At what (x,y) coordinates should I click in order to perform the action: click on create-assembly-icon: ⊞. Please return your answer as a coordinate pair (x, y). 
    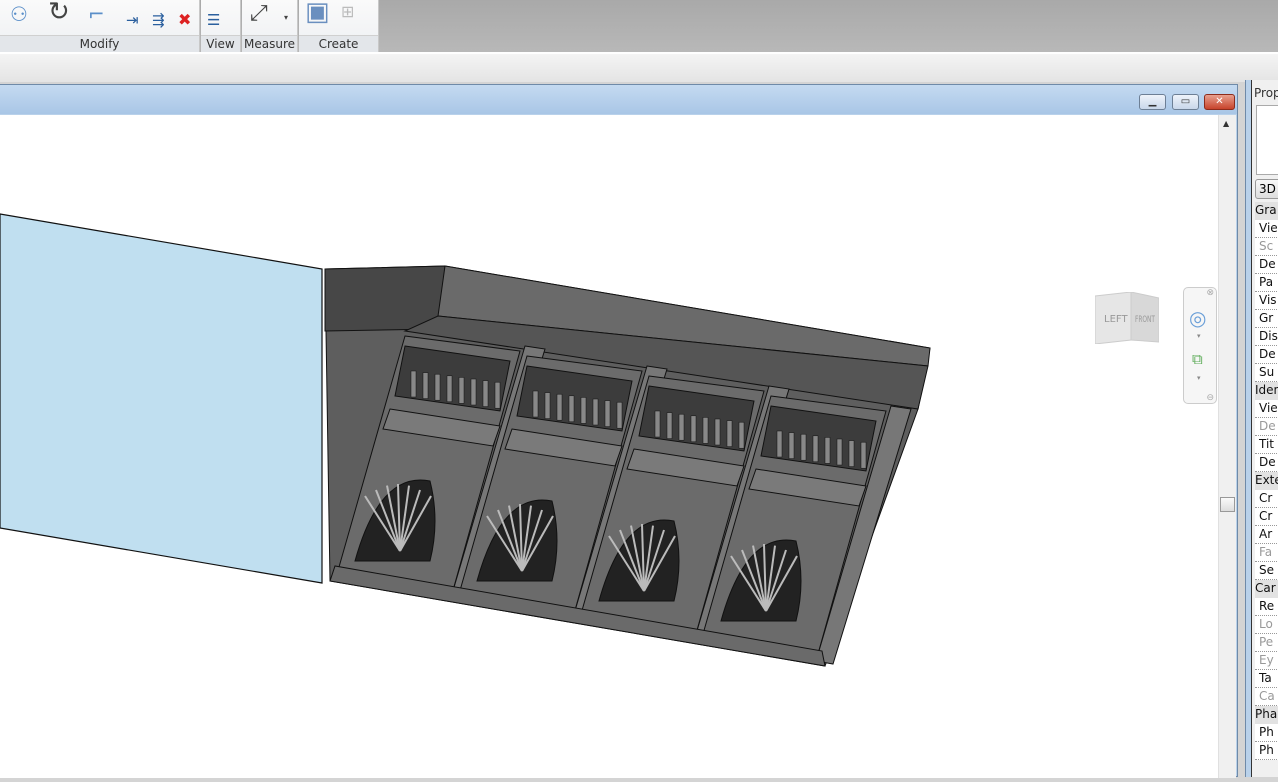
    Looking at the image, I should click on (347, 12).